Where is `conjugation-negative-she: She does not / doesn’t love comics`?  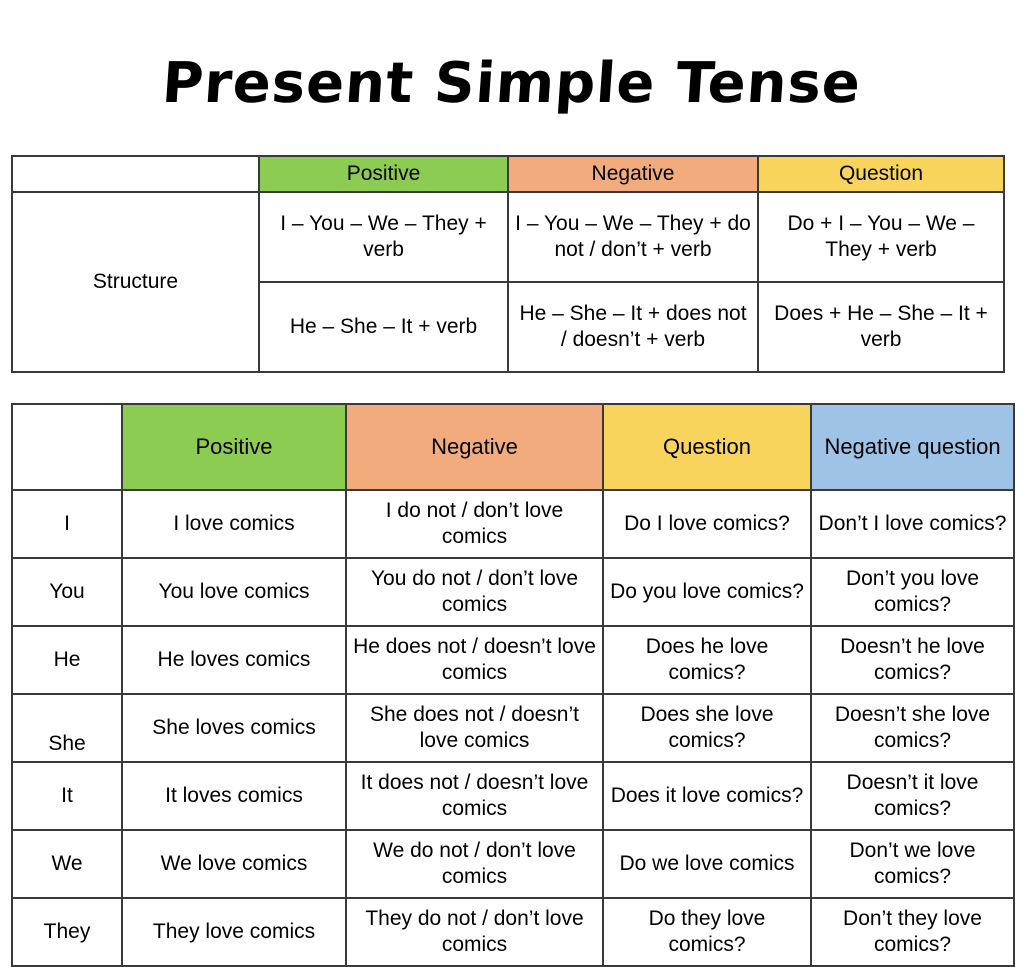 conjugation-negative-she: She does not / doesn’t love comics is located at coordinates (474, 728).